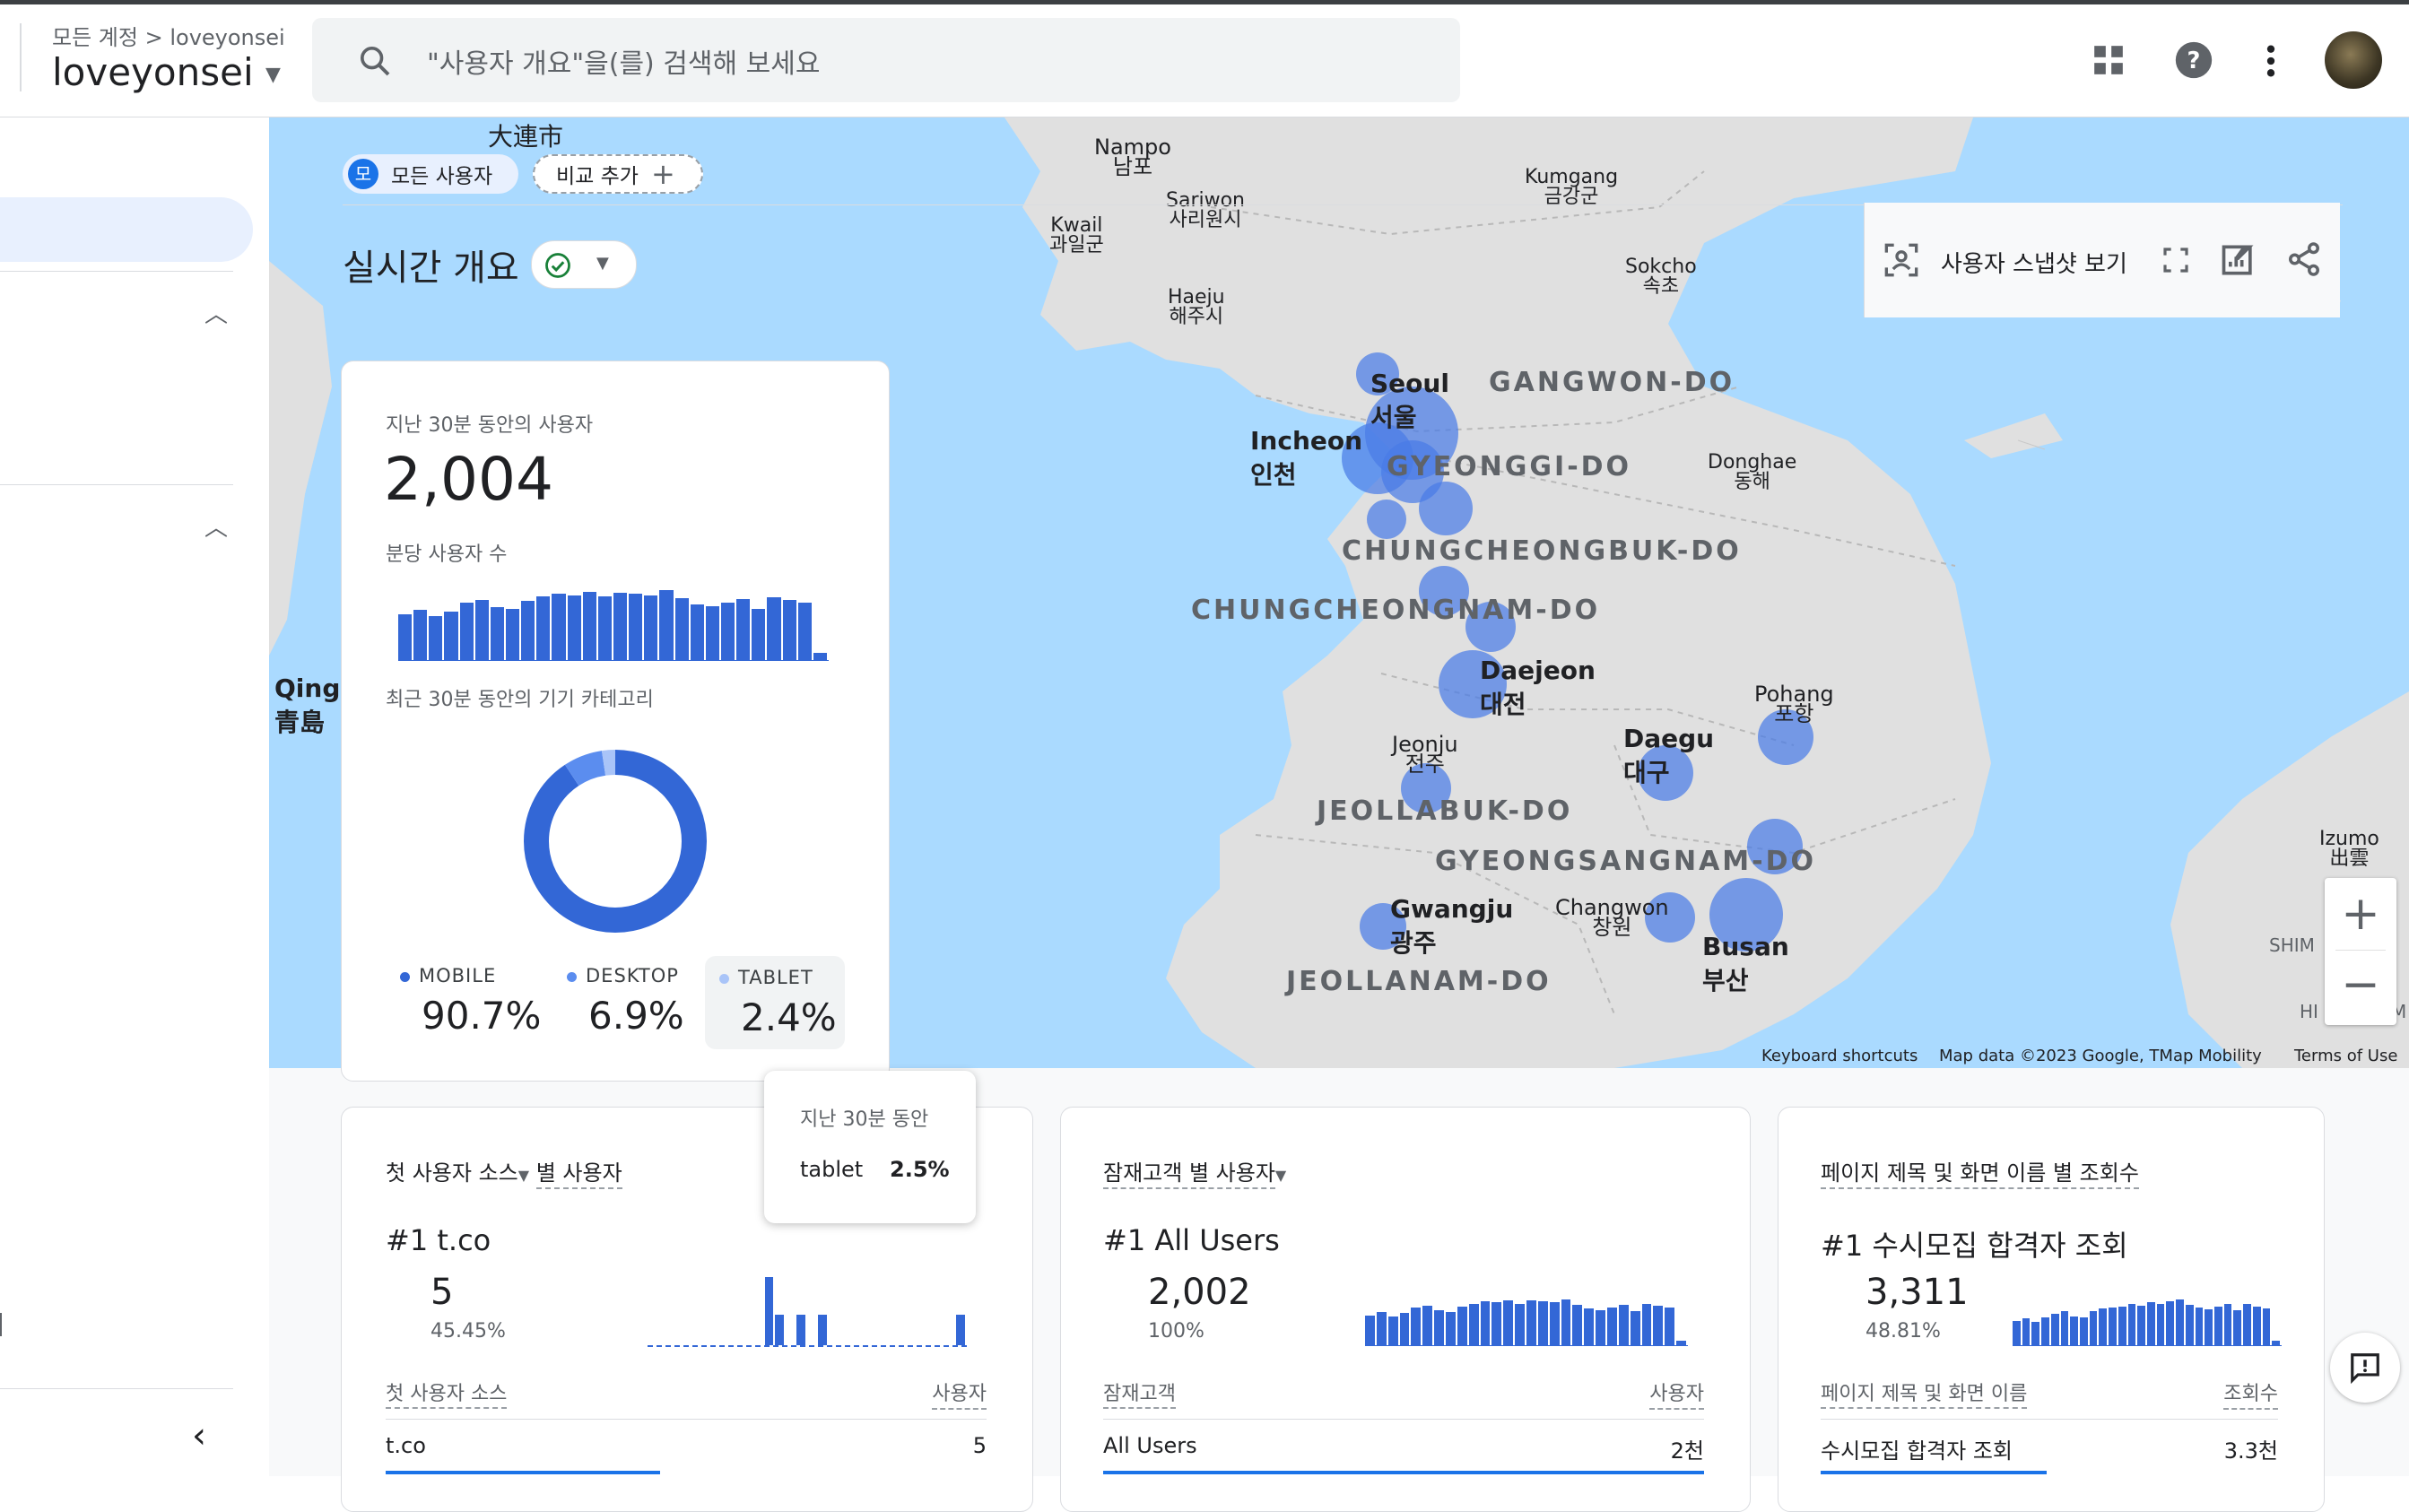 The image size is (2409, 1512). What do you see at coordinates (447, 1396) in the screenshot?
I see `source-col-left: 첫 사용자 소스` at bounding box center [447, 1396].